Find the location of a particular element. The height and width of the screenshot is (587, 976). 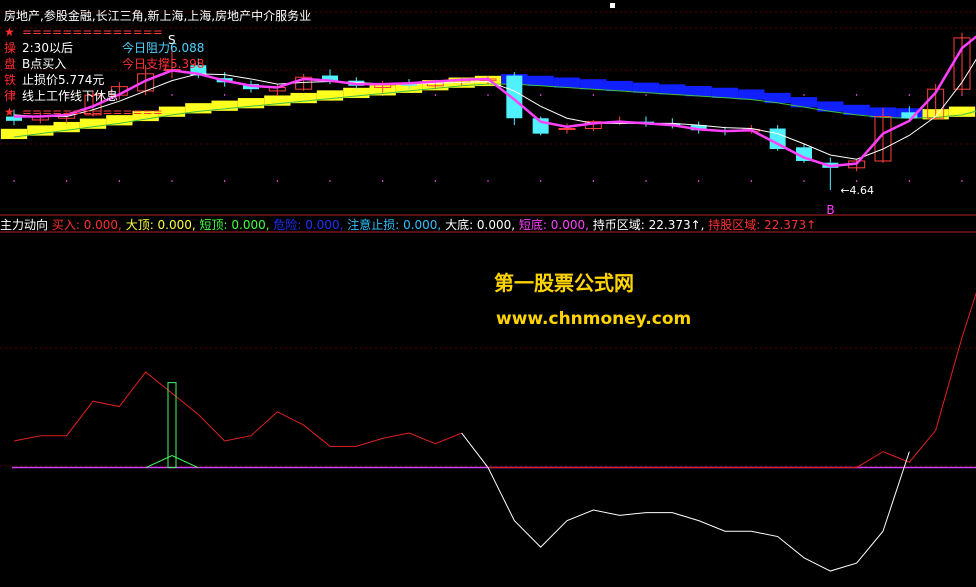

legend-value: 止损价5.774元 is located at coordinates (63, 80).